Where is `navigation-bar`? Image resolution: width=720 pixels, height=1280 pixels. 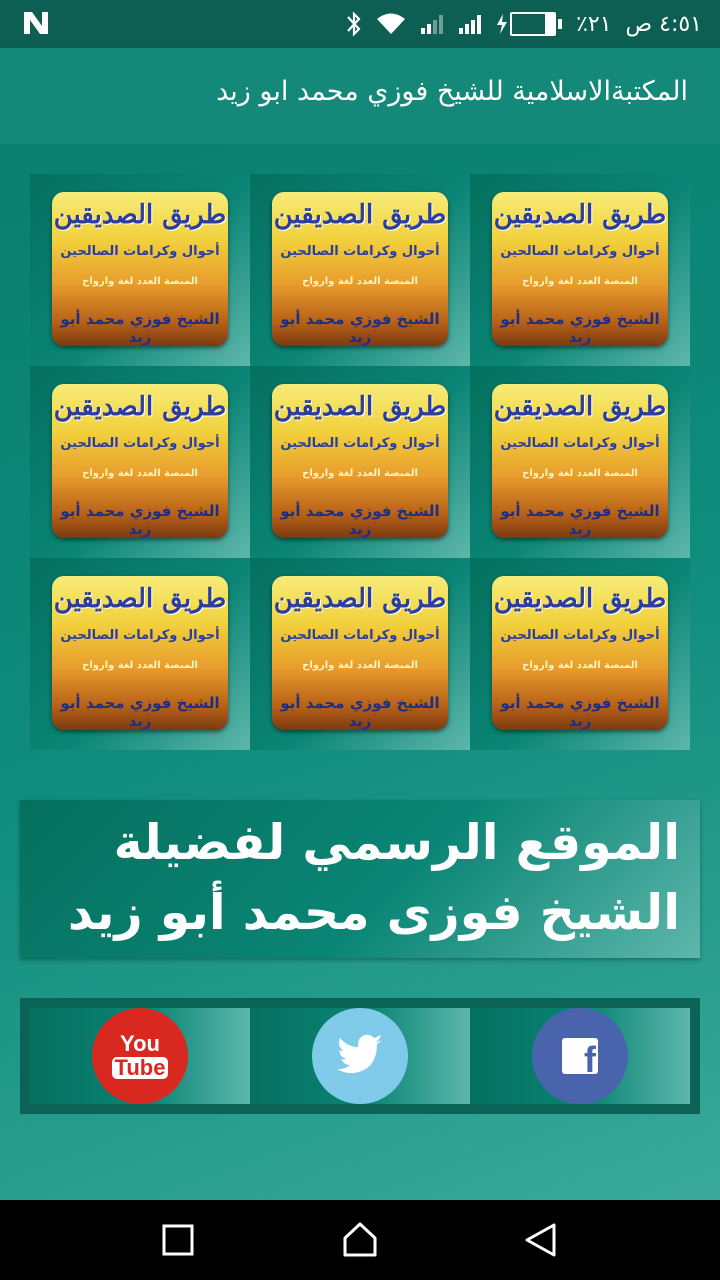
navigation-bar is located at coordinates (360, 1240).